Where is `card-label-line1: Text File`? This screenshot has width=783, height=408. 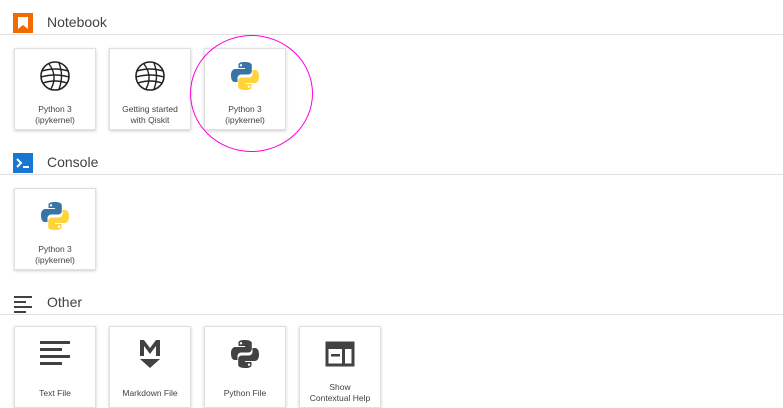 card-label-line1: Text File is located at coordinates (55, 393).